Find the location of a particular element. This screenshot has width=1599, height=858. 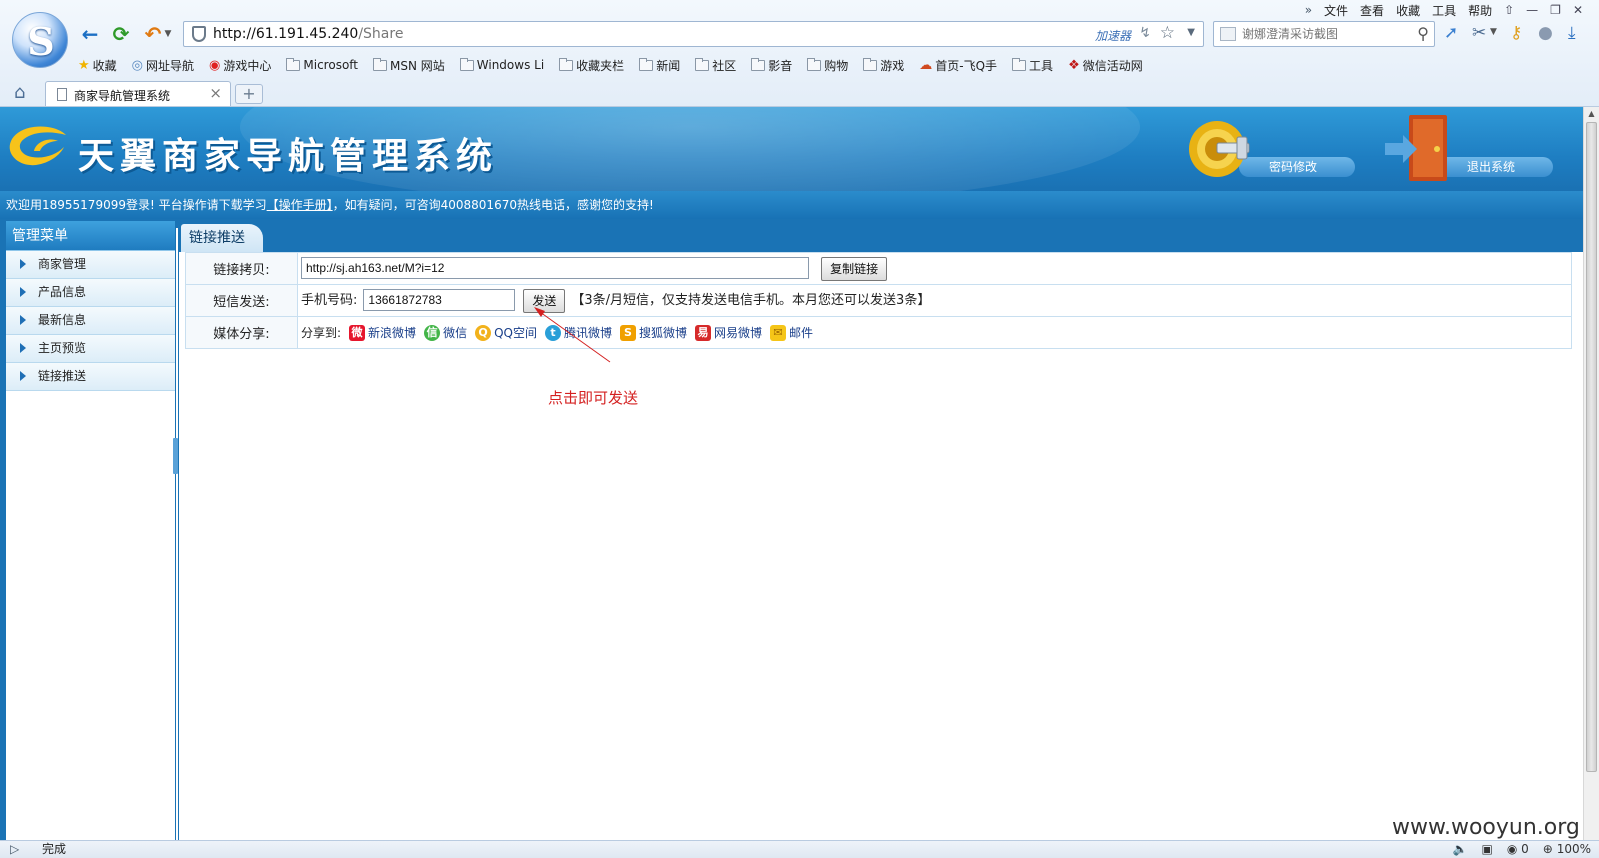

download-icon: ⤓ is located at coordinates (1572, 33).